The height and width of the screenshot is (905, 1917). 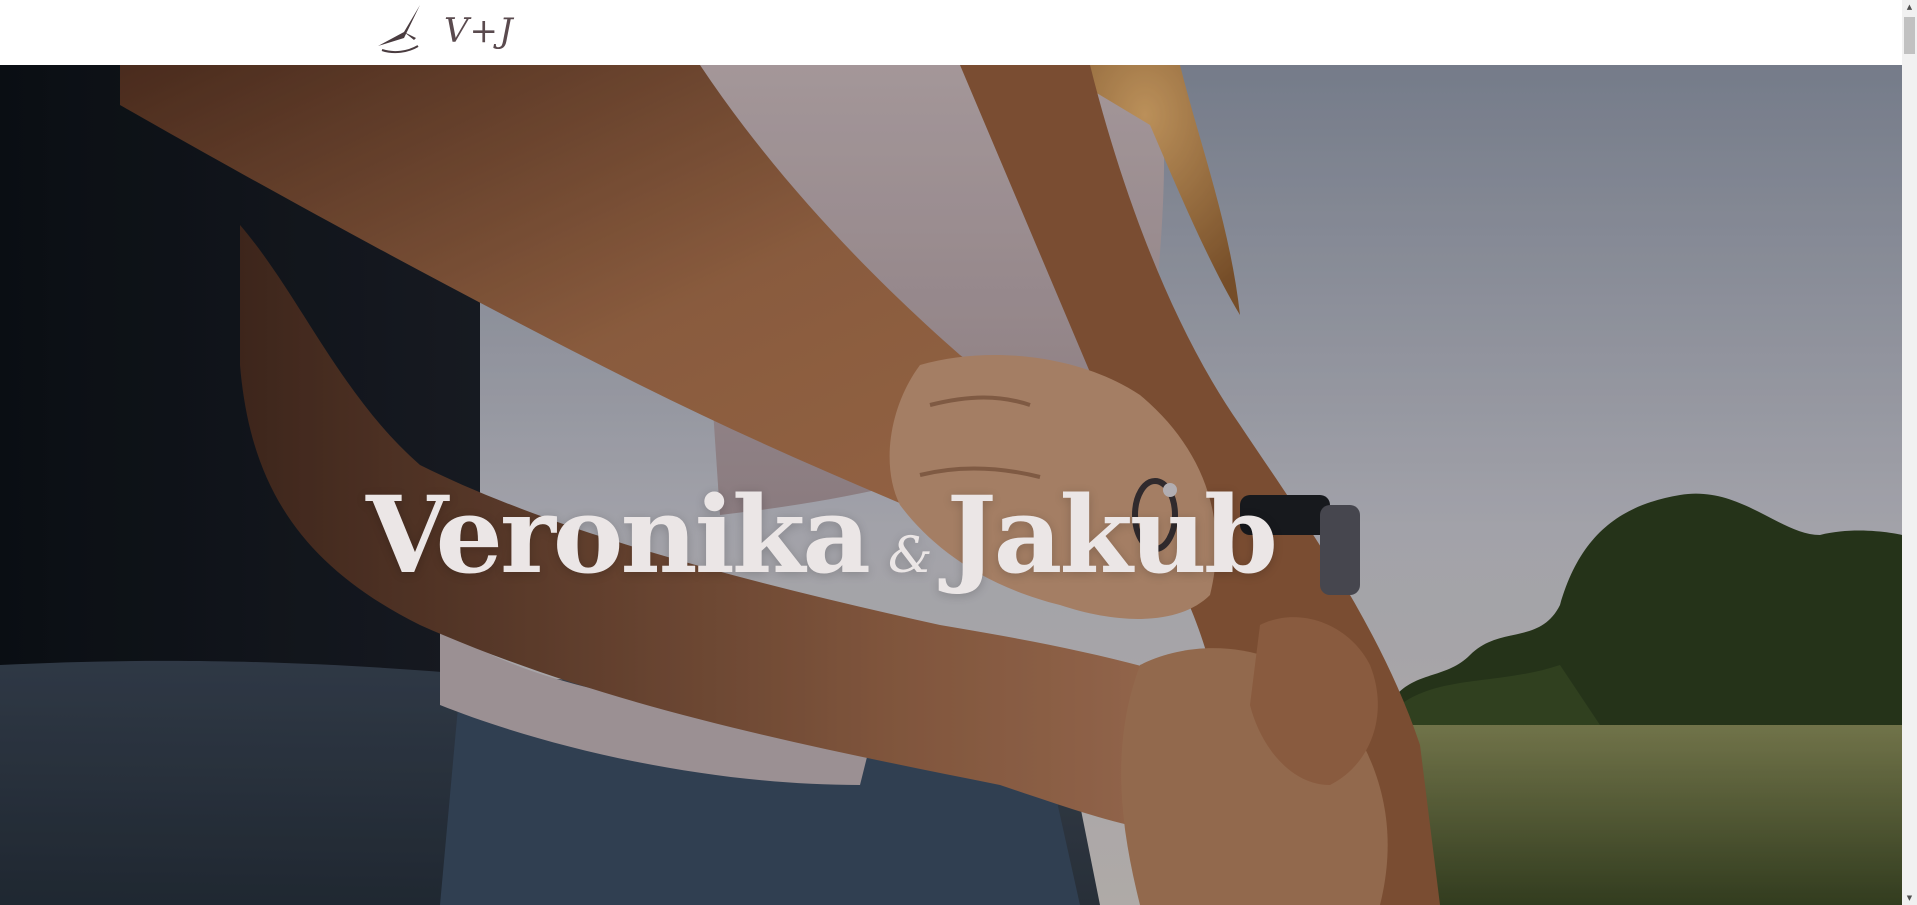 I want to click on logo-link: V+J, so click(x=444, y=31).